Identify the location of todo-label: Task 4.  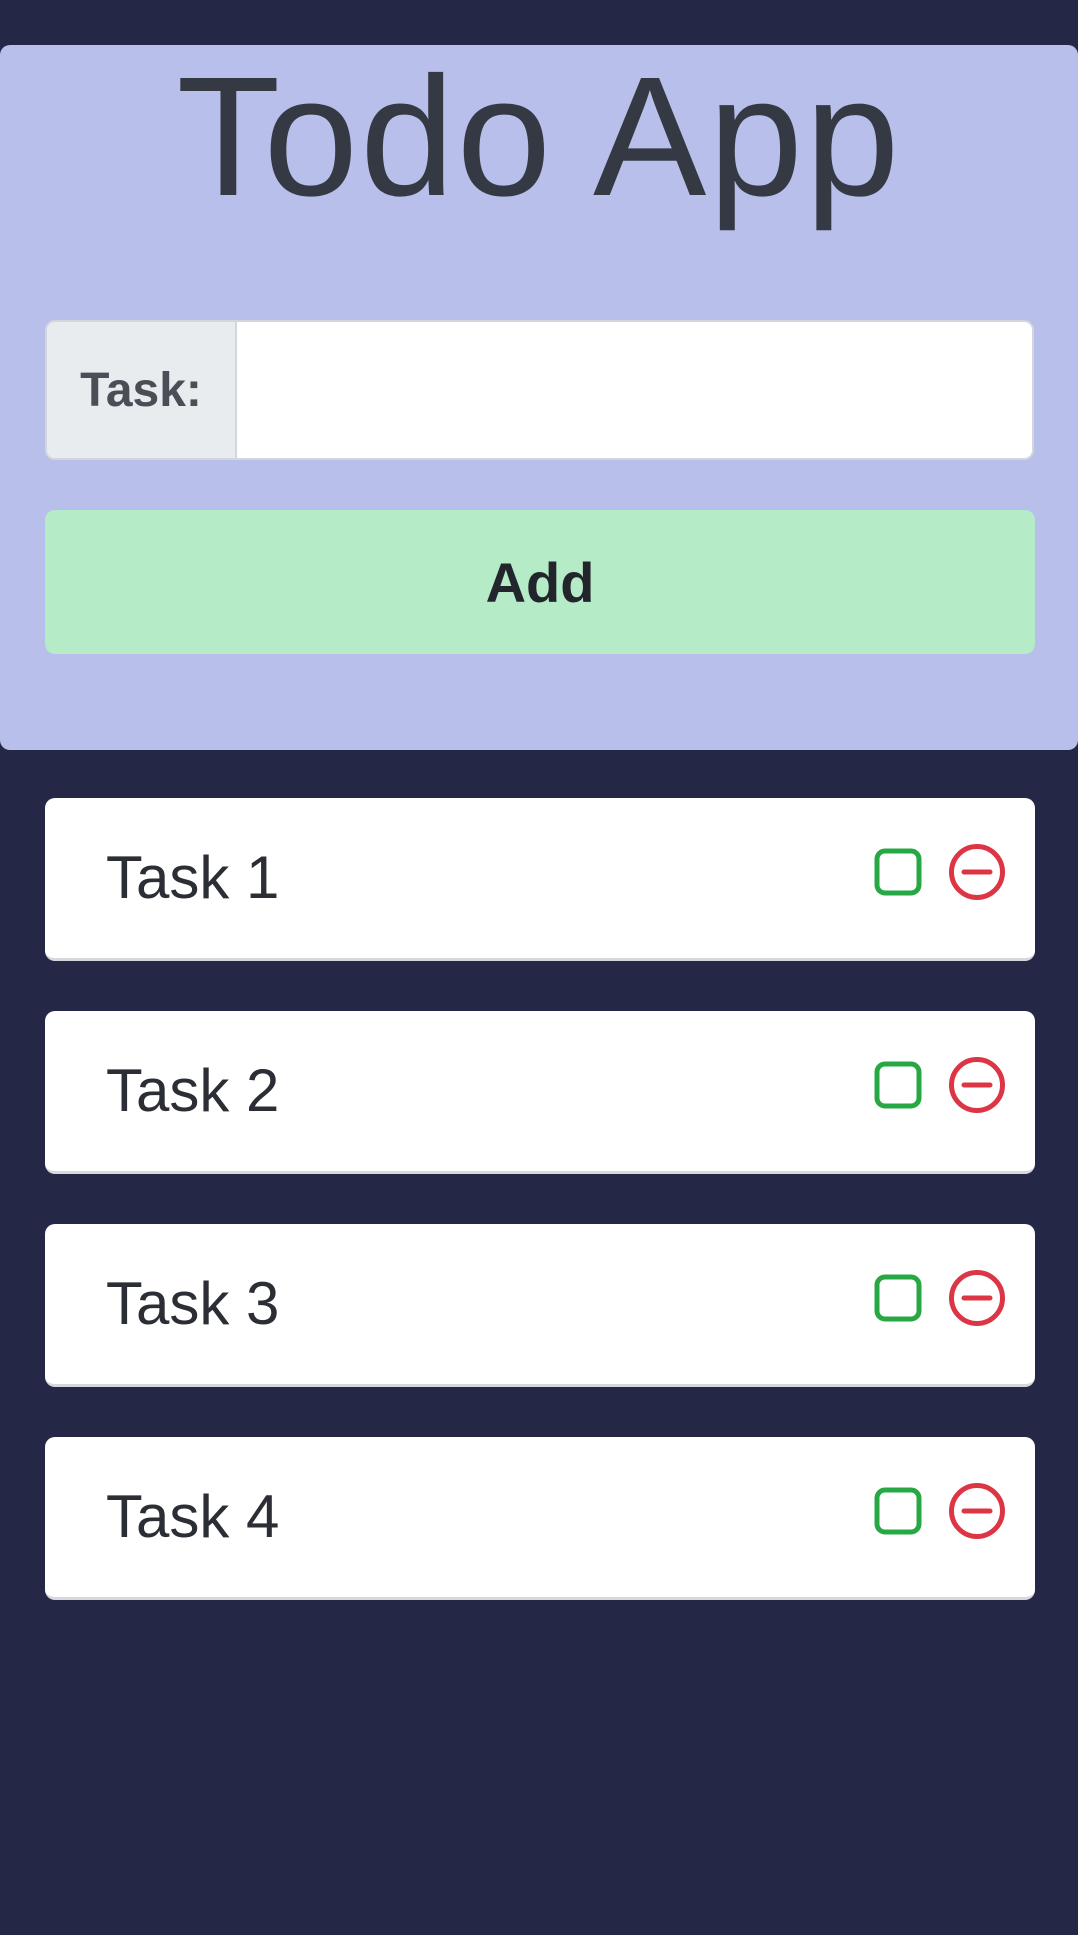
(193, 1516).